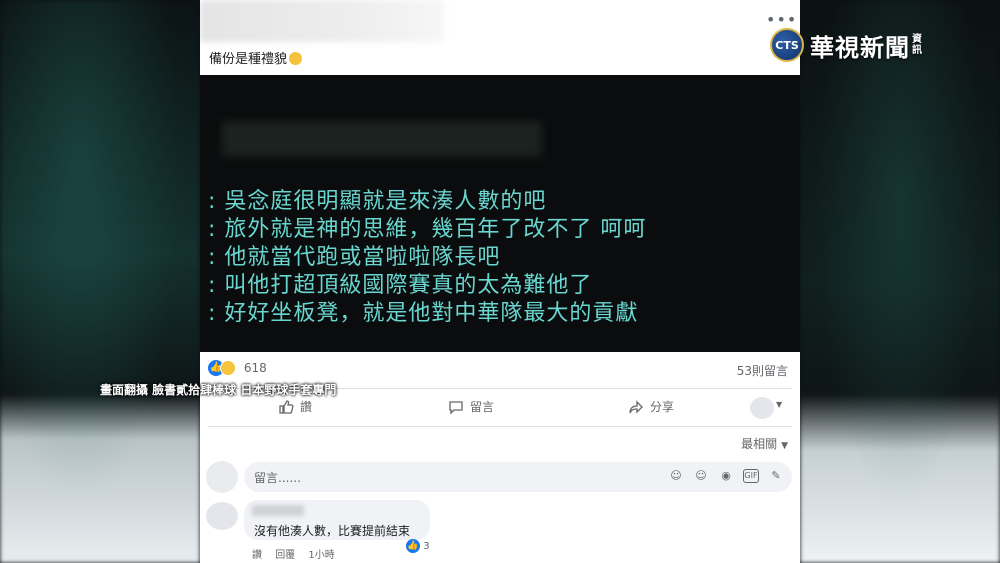 This screenshot has width=1000, height=563. Describe the element at coordinates (701, 476) in the screenshot. I see `emoji-icon: ☺` at that location.